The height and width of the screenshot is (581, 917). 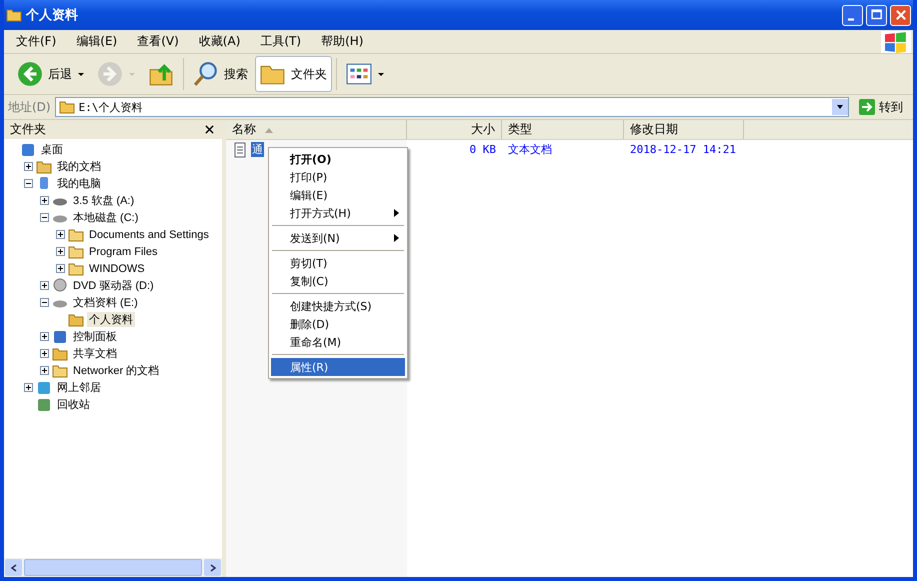 I want to click on address-label: 地址(D), so click(x=29, y=107).